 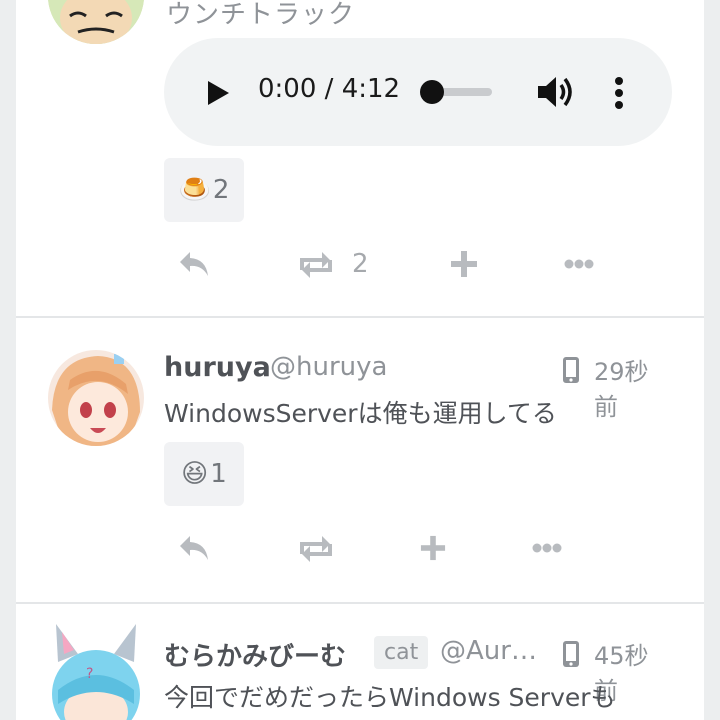 What do you see at coordinates (456, 92) in the screenshot?
I see `audio-seek-slider` at bounding box center [456, 92].